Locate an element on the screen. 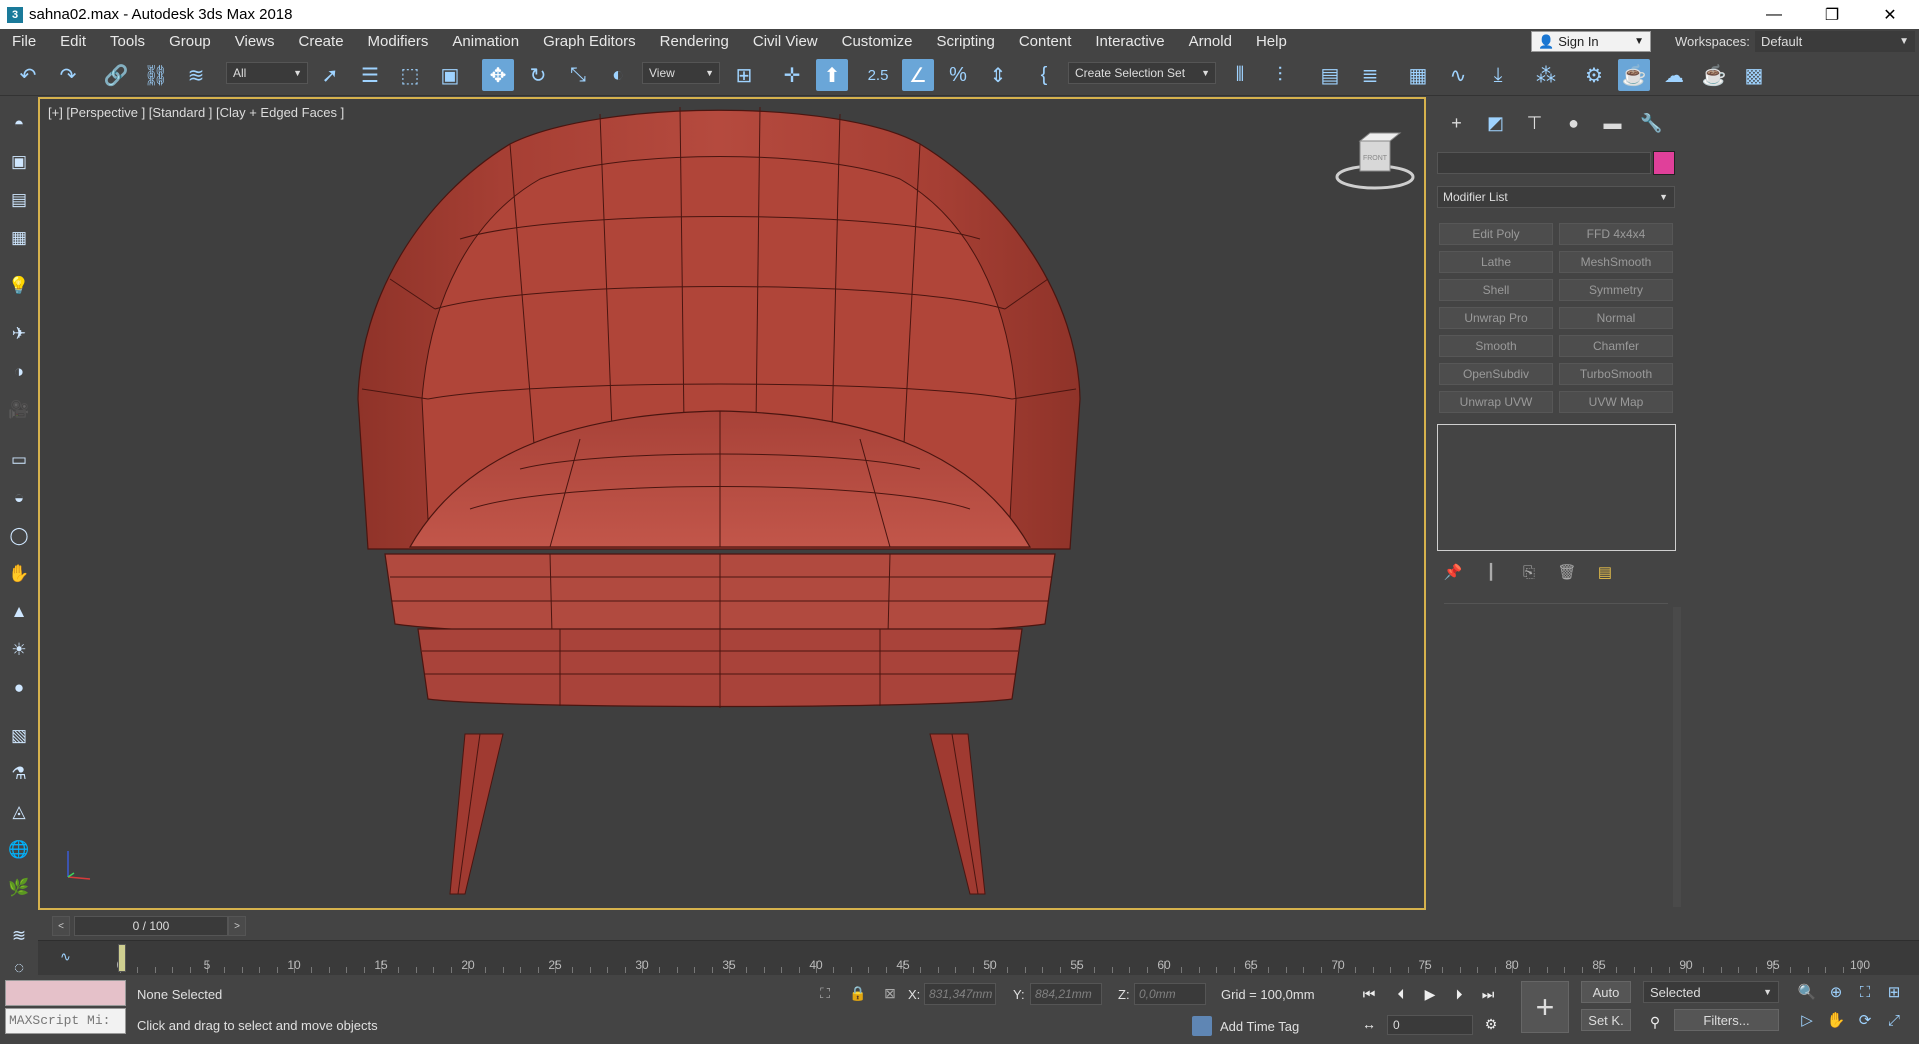 The image size is (1919, 1044). orbit-icon: ⟳ is located at coordinates (1865, 1020).